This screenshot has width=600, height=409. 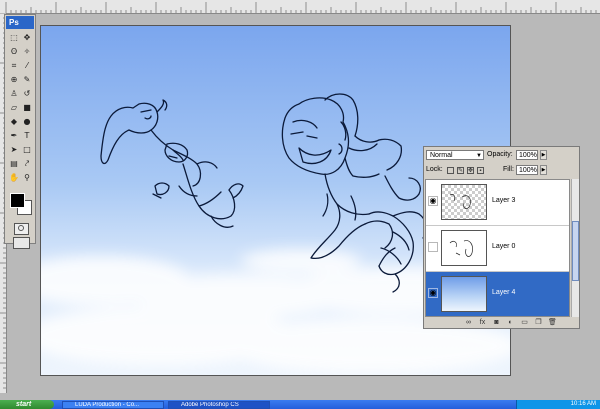 I want to click on layers-scrollbar, so click(x=575, y=248).